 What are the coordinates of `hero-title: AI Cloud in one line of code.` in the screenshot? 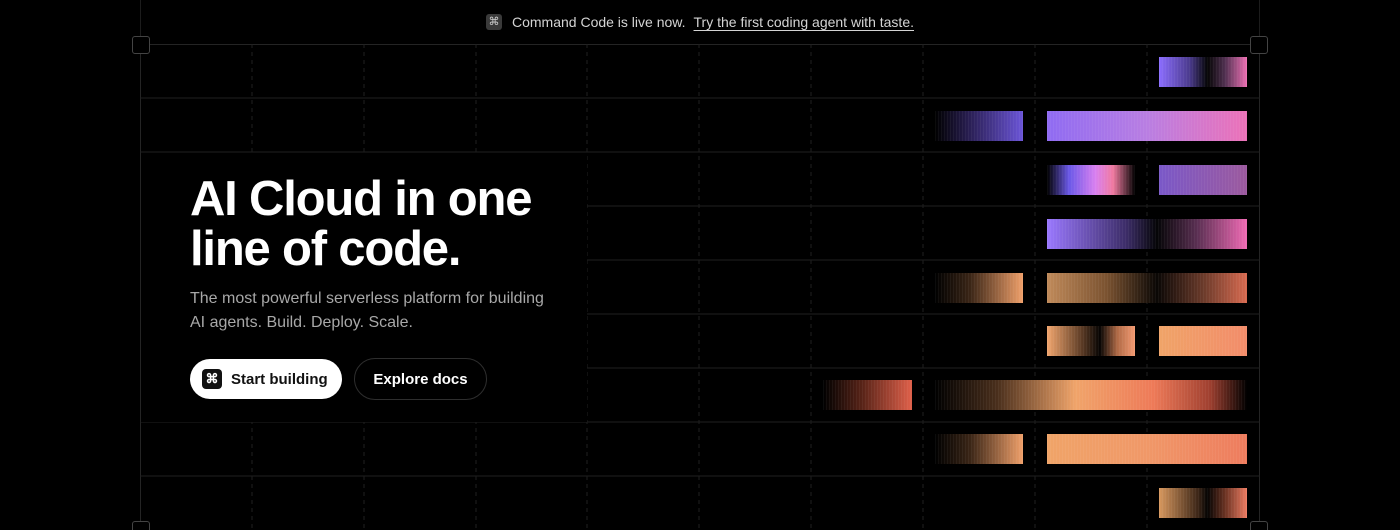 It's located at (361, 224).